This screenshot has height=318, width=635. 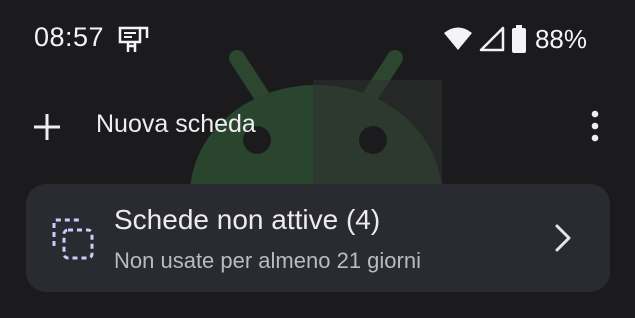 I want to click on status-icons: 88%, so click(x=515, y=39).